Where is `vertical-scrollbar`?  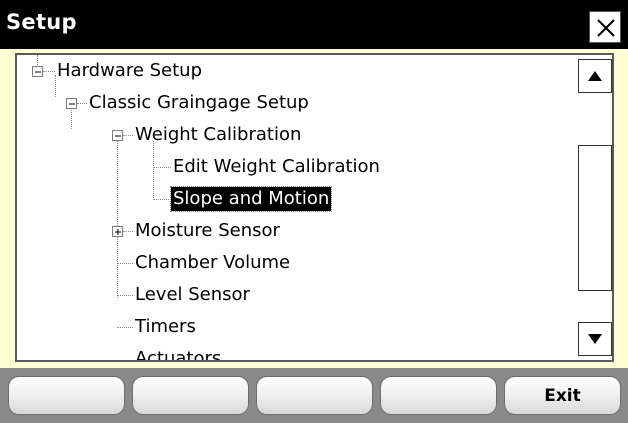
vertical-scrollbar is located at coordinates (595, 207).